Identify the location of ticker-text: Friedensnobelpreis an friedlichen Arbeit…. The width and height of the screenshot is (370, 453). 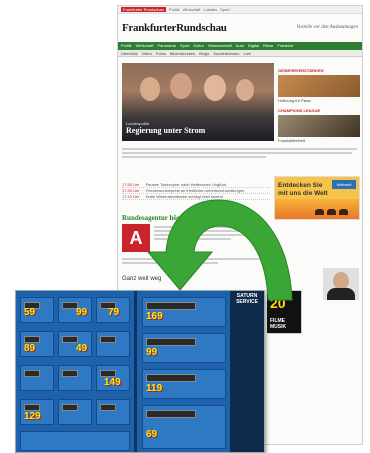
(195, 190).